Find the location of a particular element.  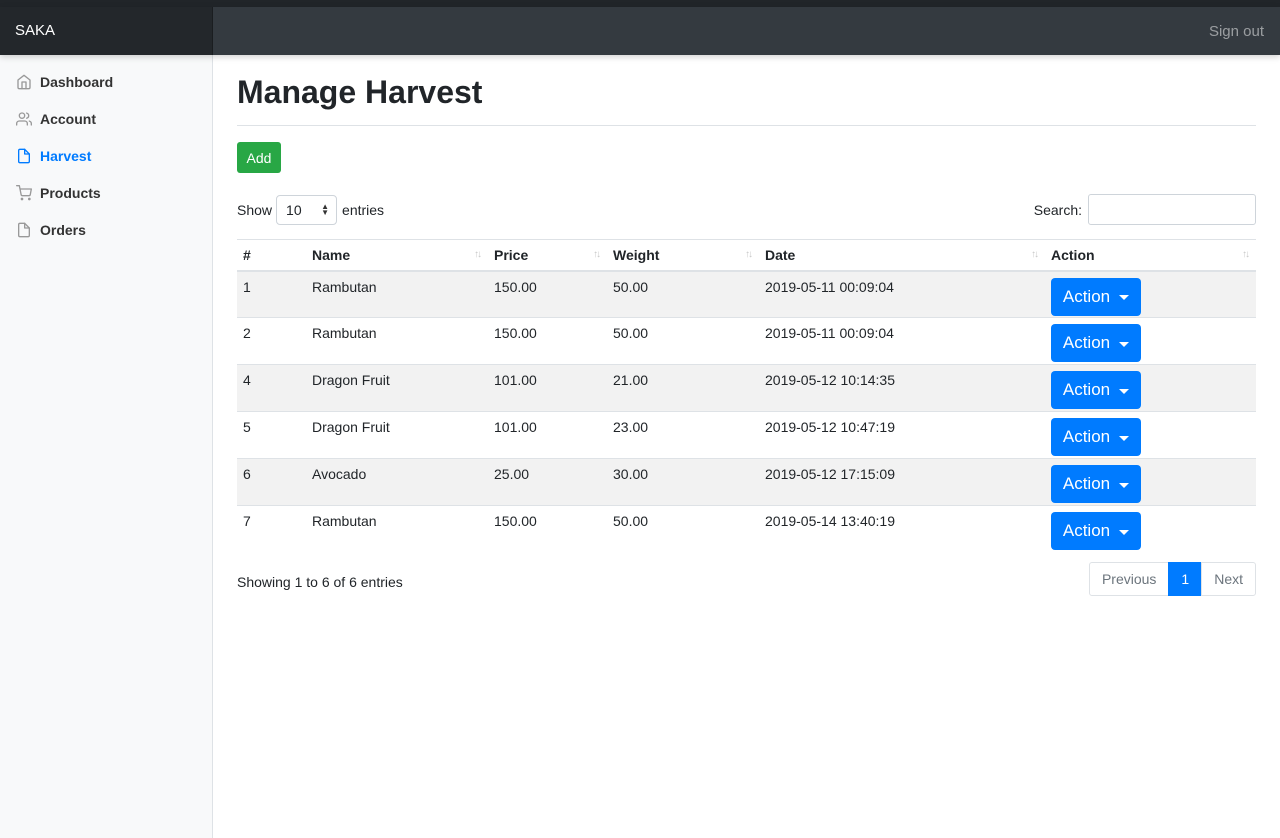

entries-select: 10 ▲ ▼ is located at coordinates (307, 209).